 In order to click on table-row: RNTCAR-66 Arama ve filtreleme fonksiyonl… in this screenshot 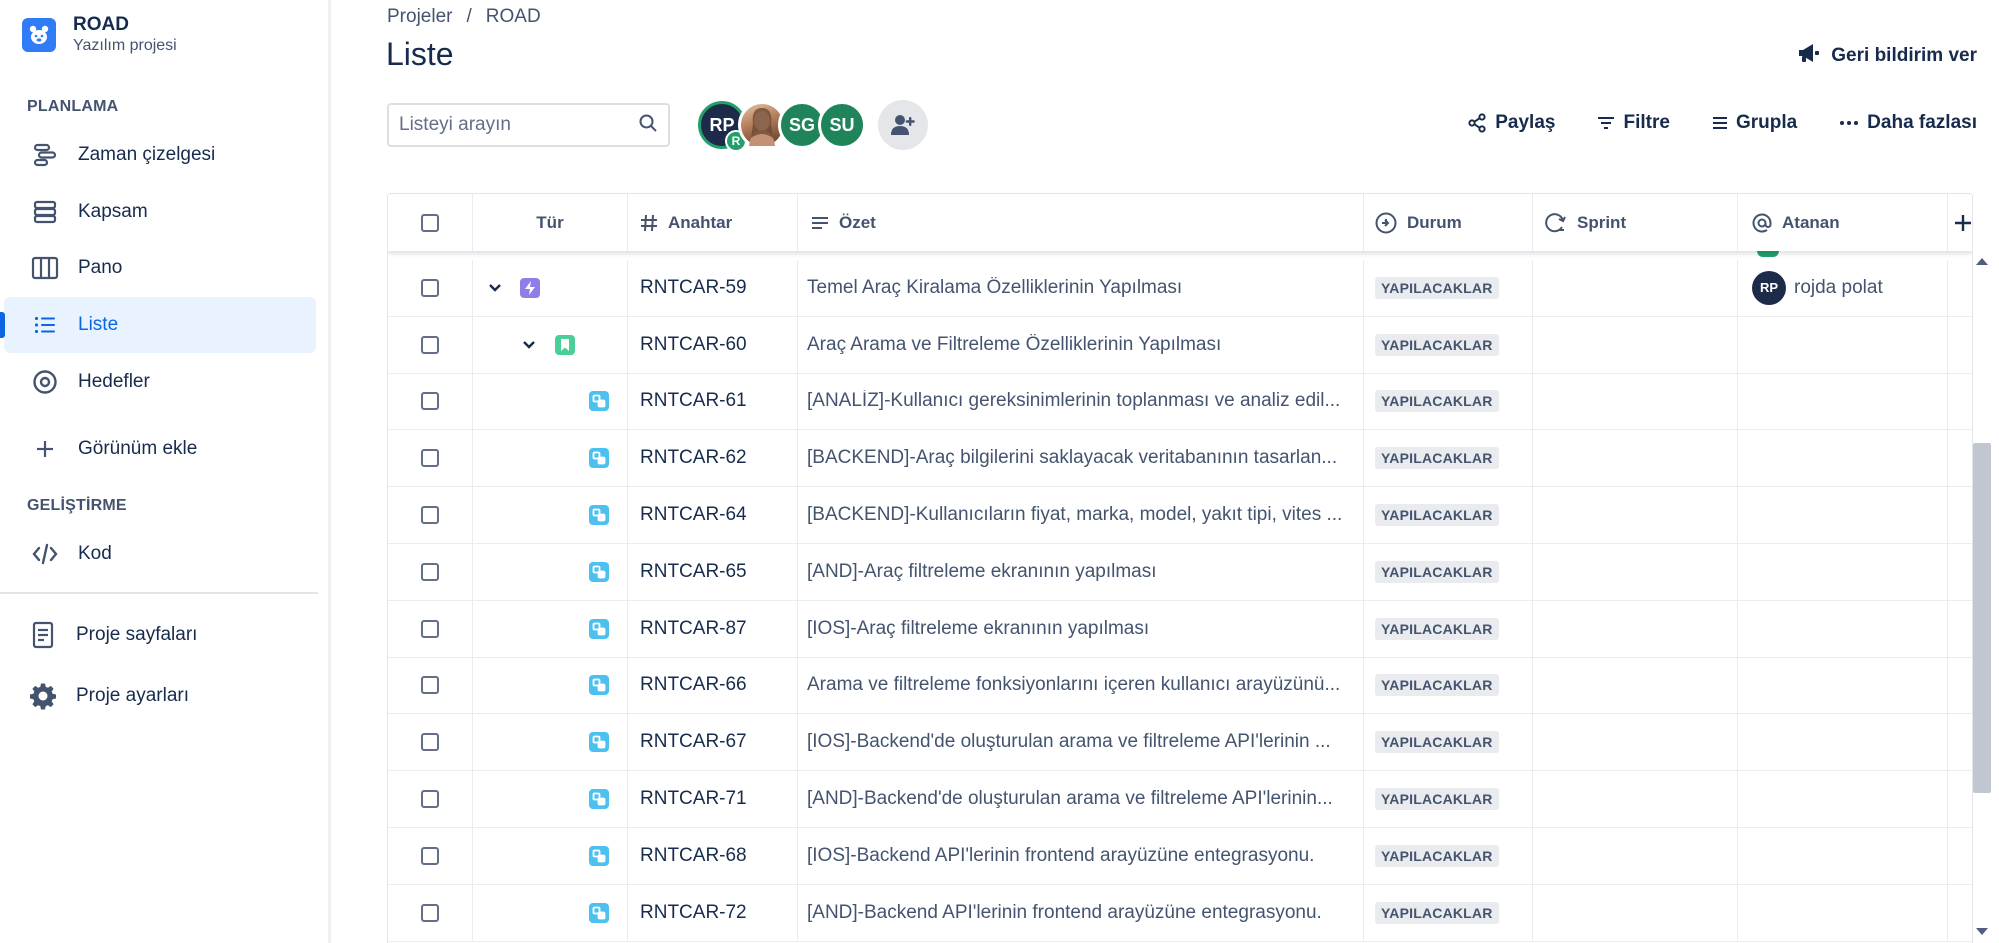, I will do `click(1180, 686)`.